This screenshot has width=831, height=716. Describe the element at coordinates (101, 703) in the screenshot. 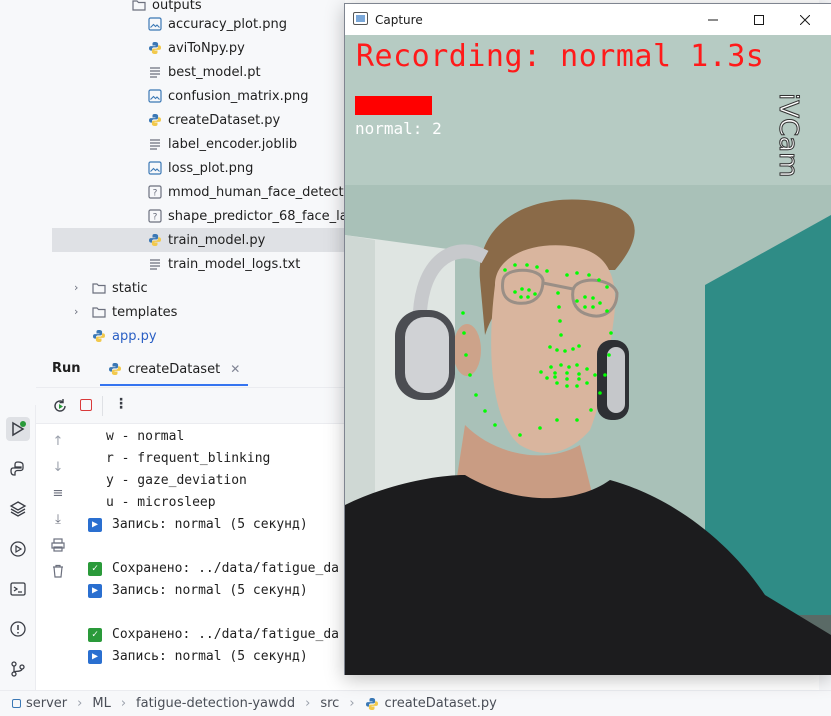

I see `breadcrumb-item: ML` at that location.